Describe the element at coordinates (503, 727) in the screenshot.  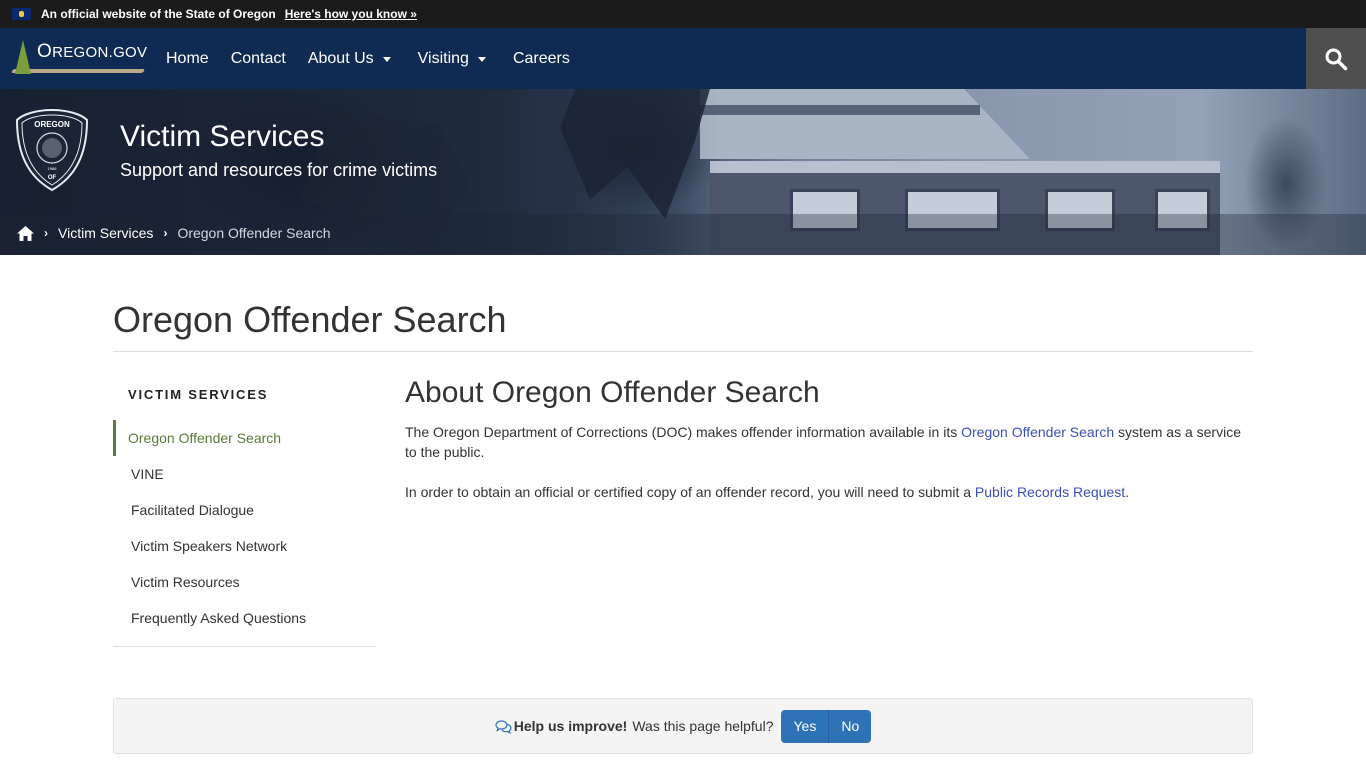
I see `comments-icon` at that location.